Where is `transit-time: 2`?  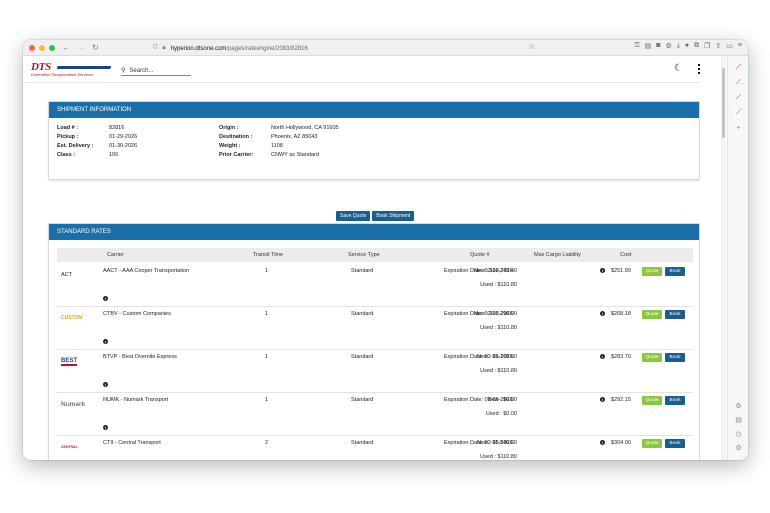
transit-time: 2 is located at coordinates (267, 443).